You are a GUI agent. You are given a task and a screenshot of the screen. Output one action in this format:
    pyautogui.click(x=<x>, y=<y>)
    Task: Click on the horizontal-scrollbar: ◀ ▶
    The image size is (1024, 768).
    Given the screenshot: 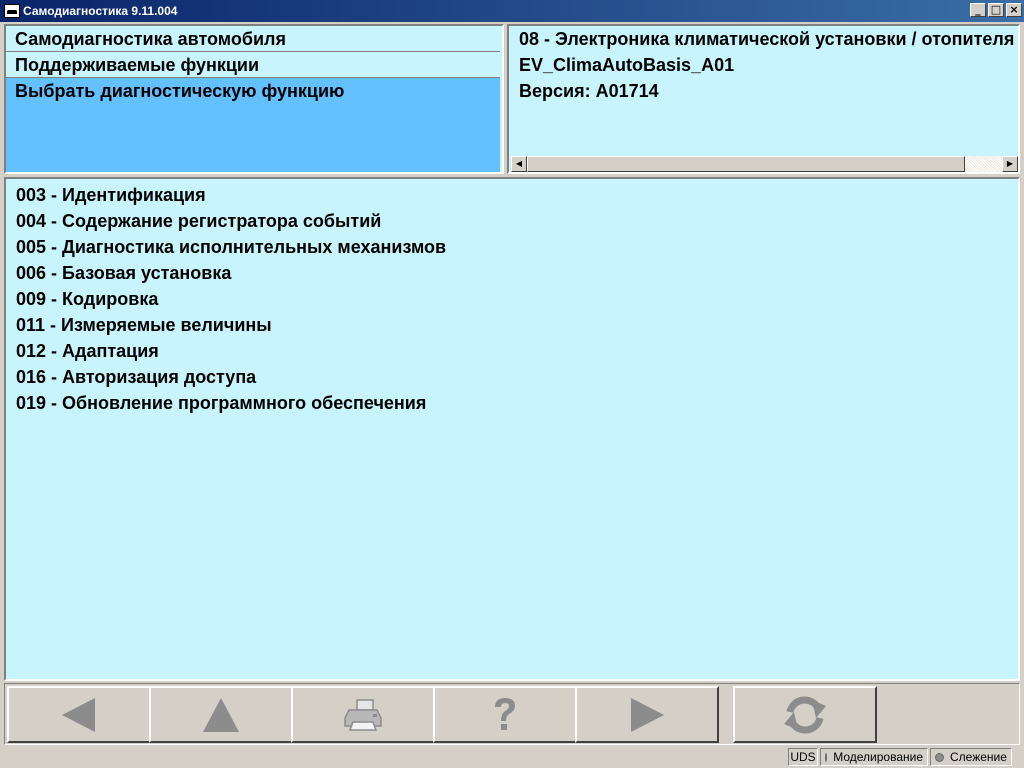 What is the action you would take?
    pyautogui.click(x=764, y=164)
    